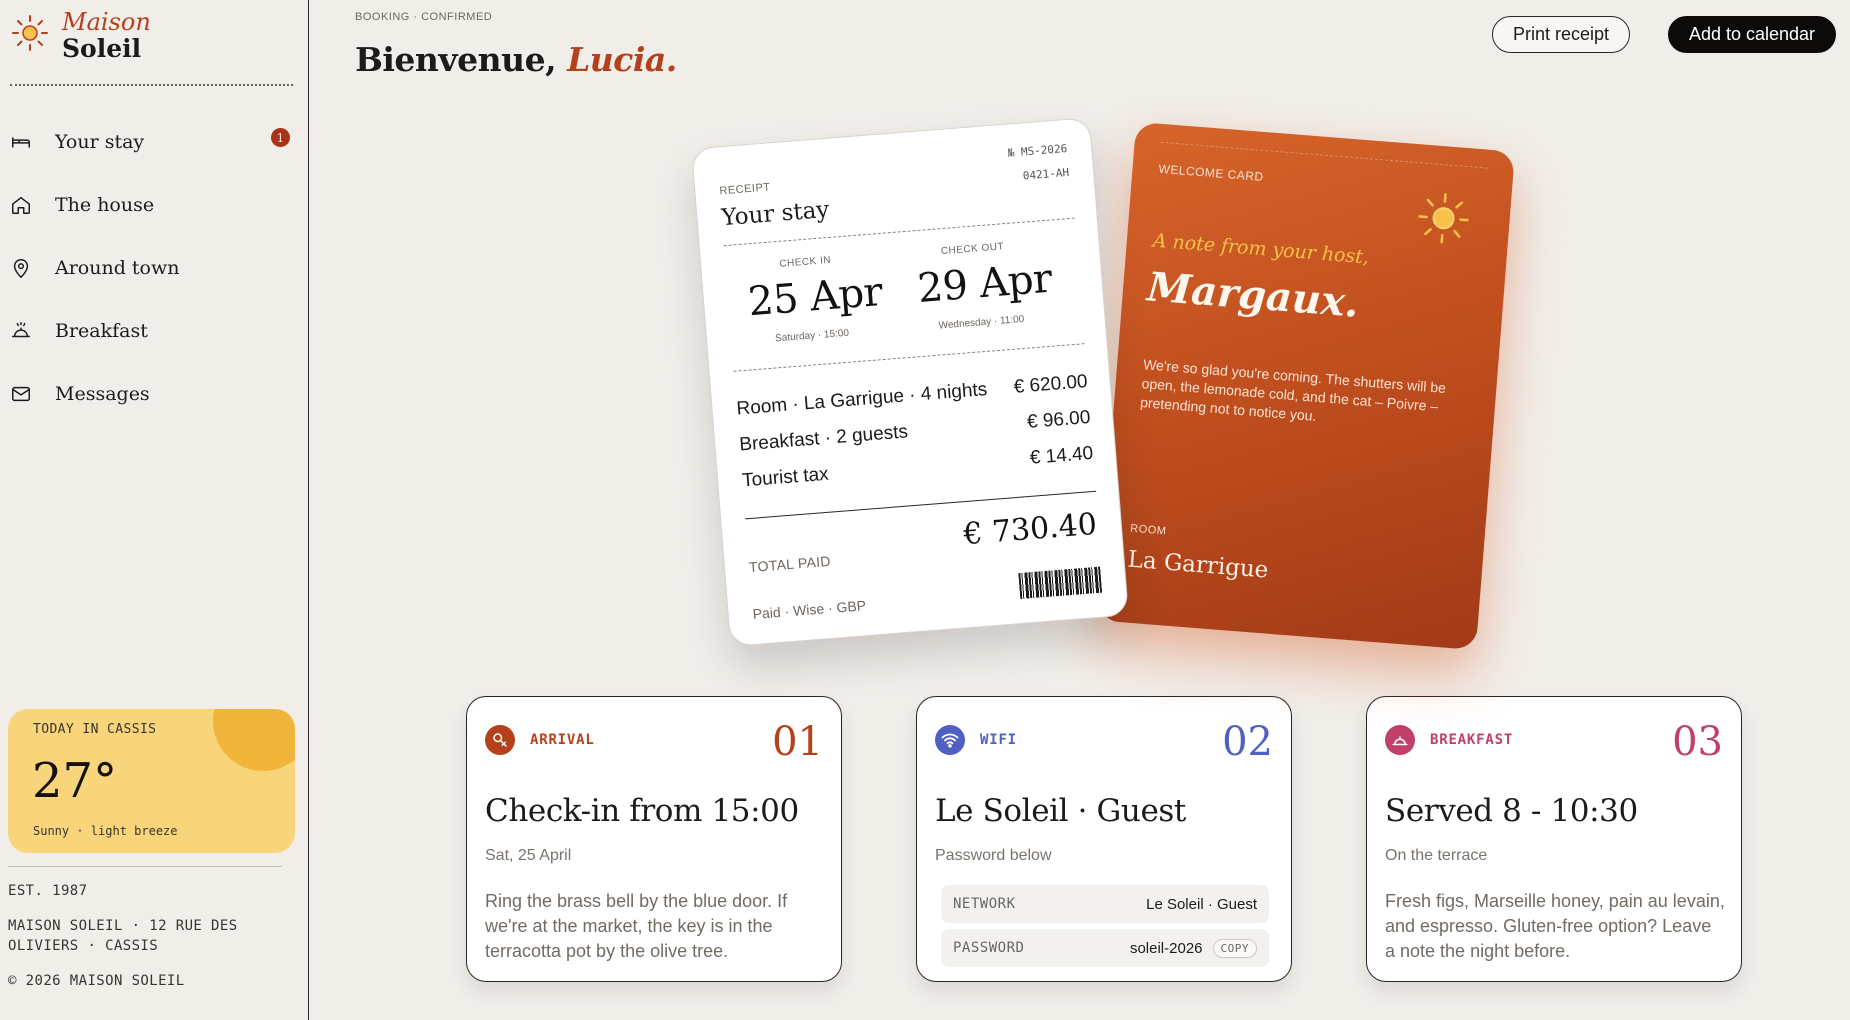 The image size is (1850, 1020). Describe the element at coordinates (21, 268) in the screenshot. I see `map-pin-icon` at that location.